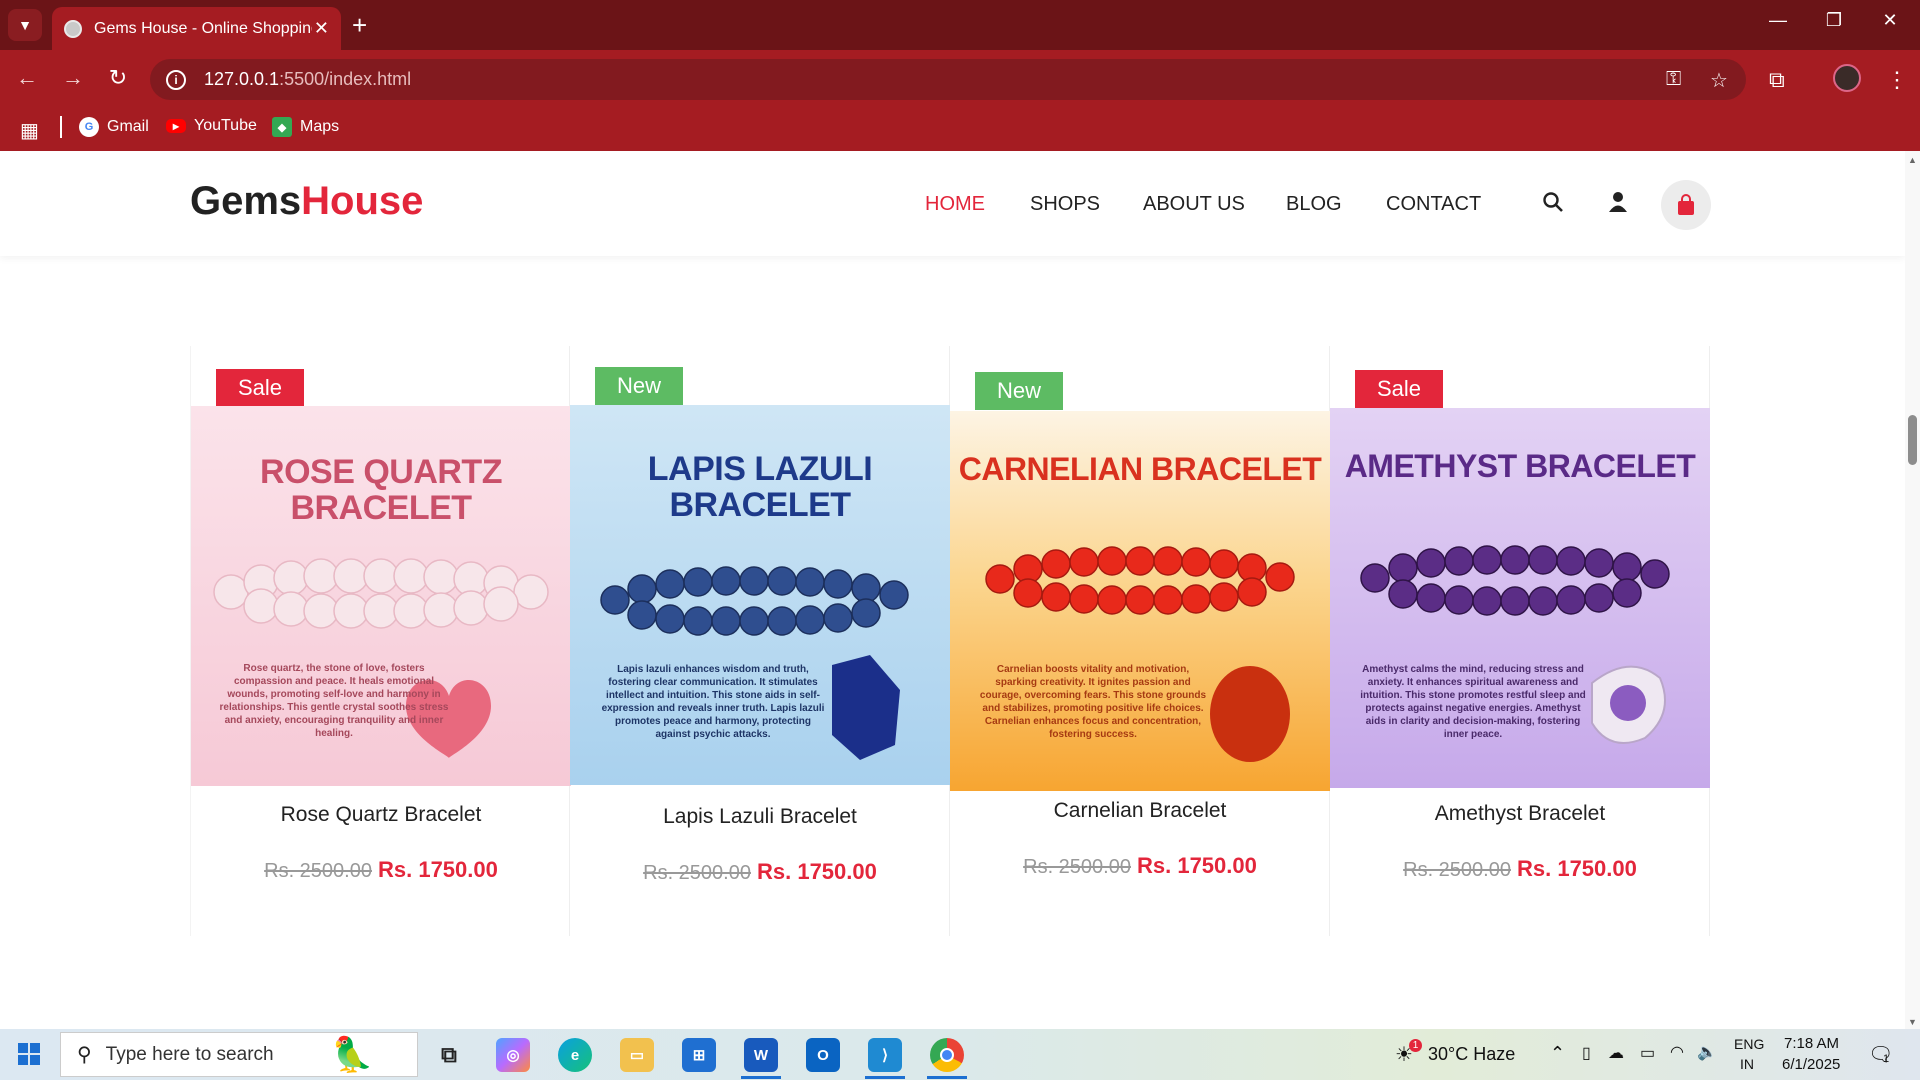  I want to click on bookmark-separator, so click(61, 127).